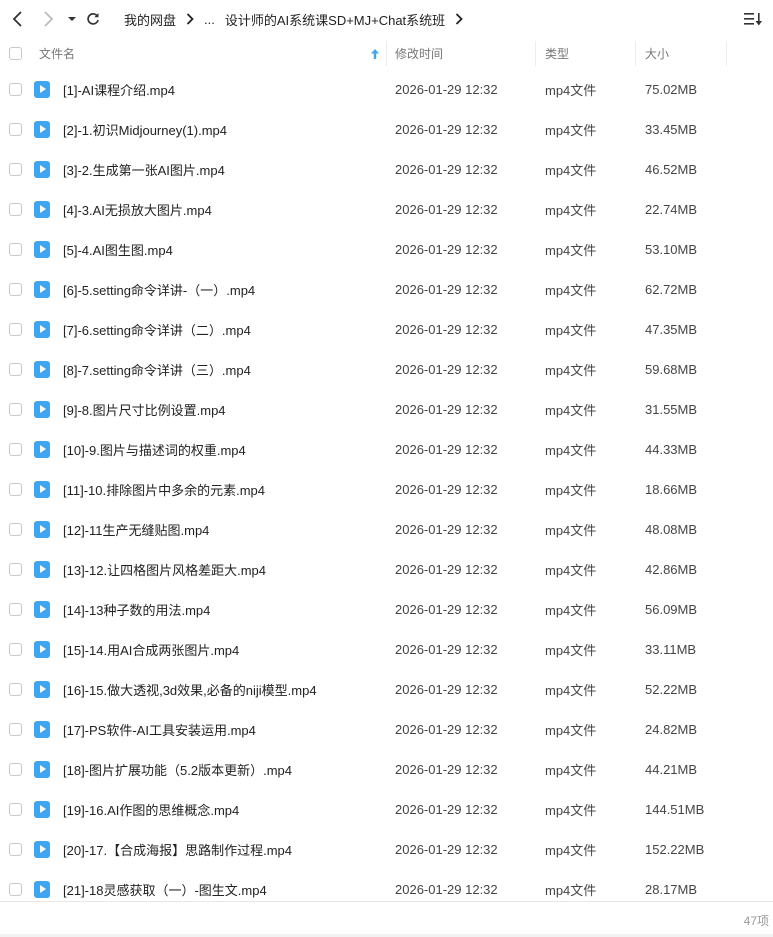 This screenshot has height=937, width=773. What do you see at coordinates (144, 169) in the screenshot?
I see `file-name: [3]-2.生成第一张AI图片.mp4` at bounding box center [144, 169].